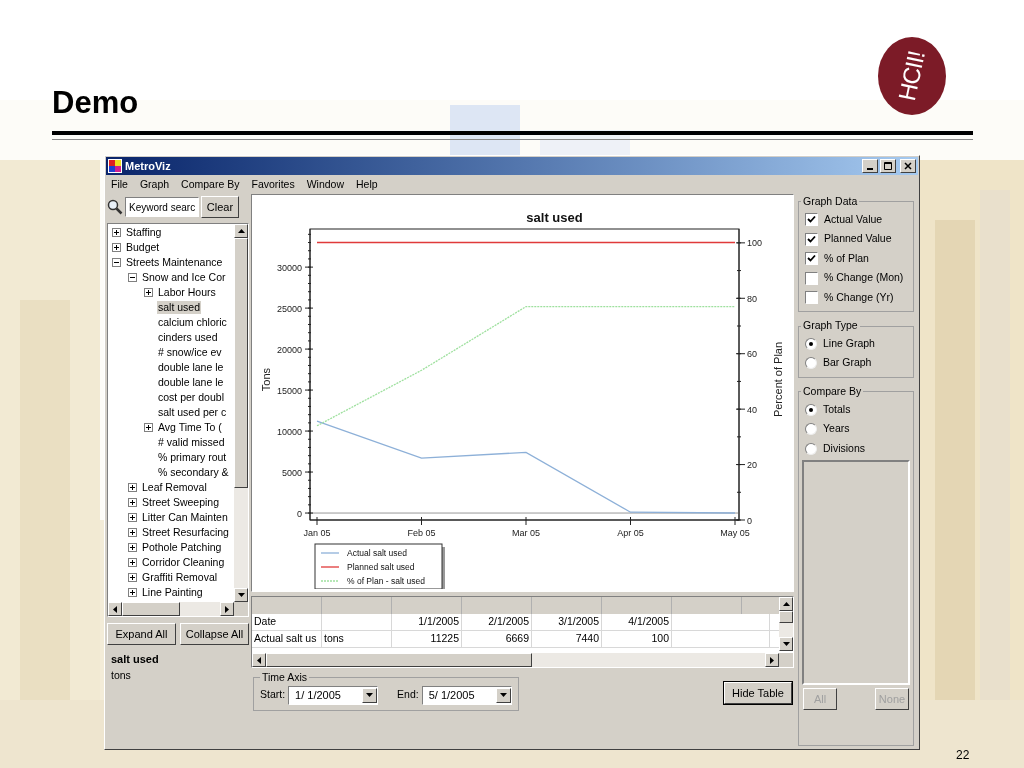 The width and height of the screenshot is (1024, 768). I want to click on tree-item: % secondary &, so click(193, 472).